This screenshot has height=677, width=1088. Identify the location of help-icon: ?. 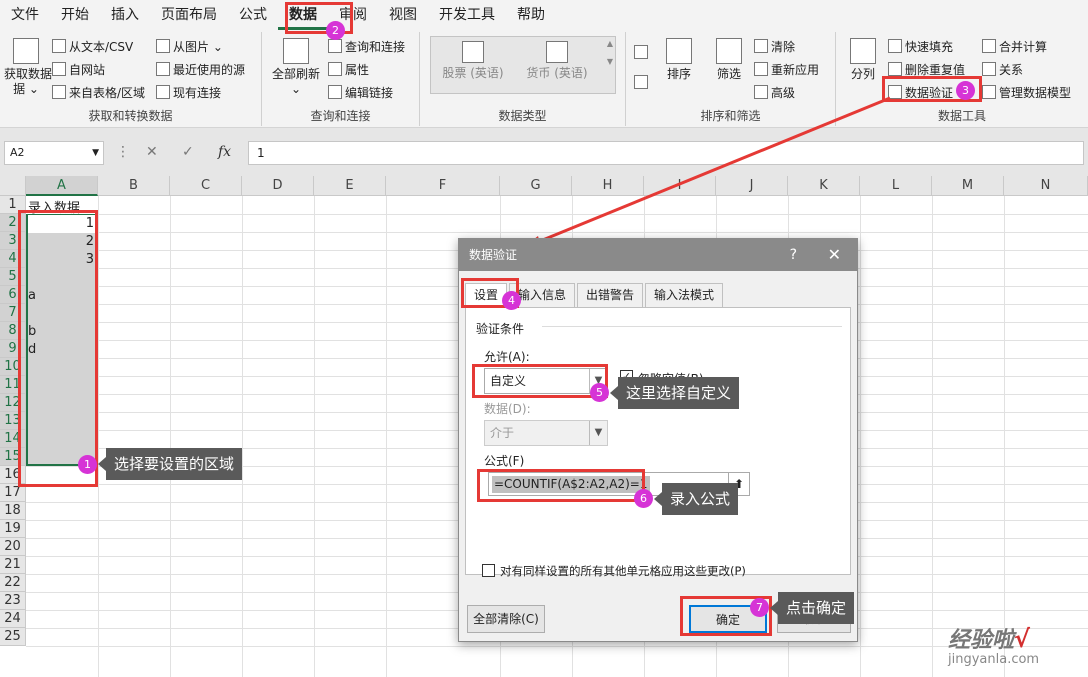
(793, 255).